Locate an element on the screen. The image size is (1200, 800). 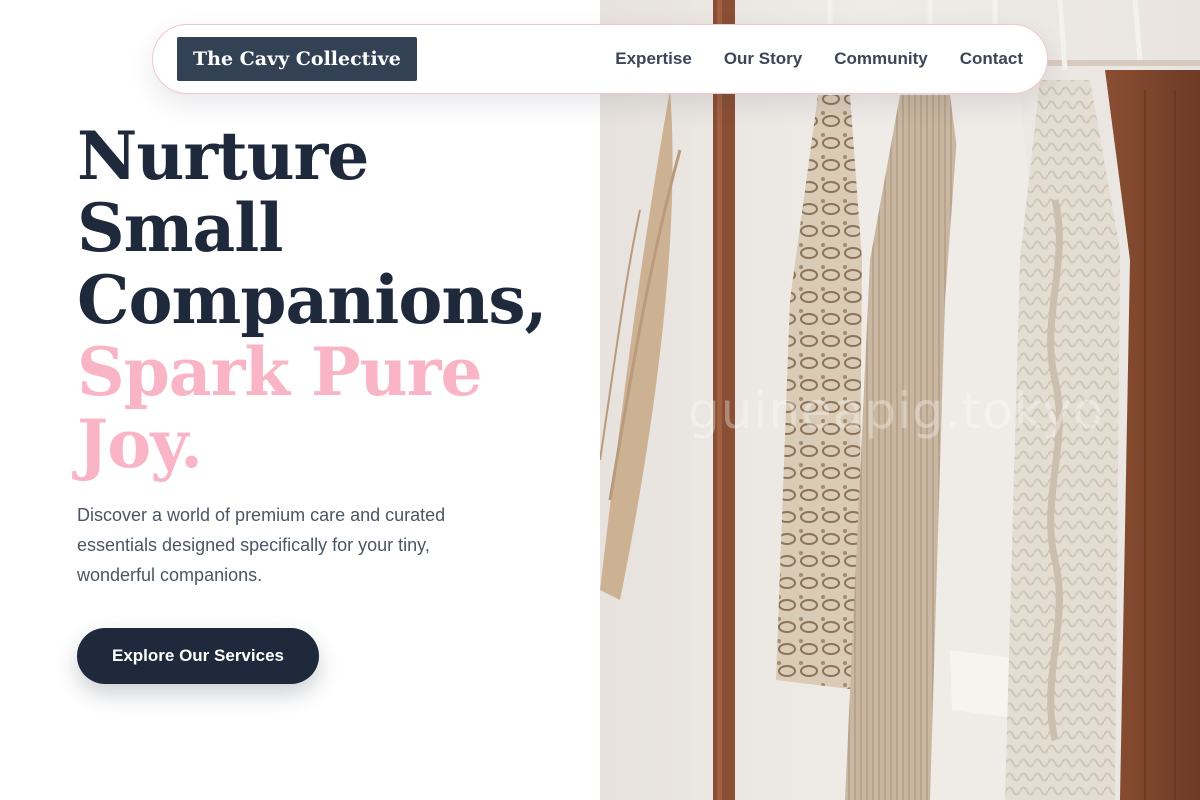
explore-services-button: Explore Our Services is located at coordinates (198, 656).